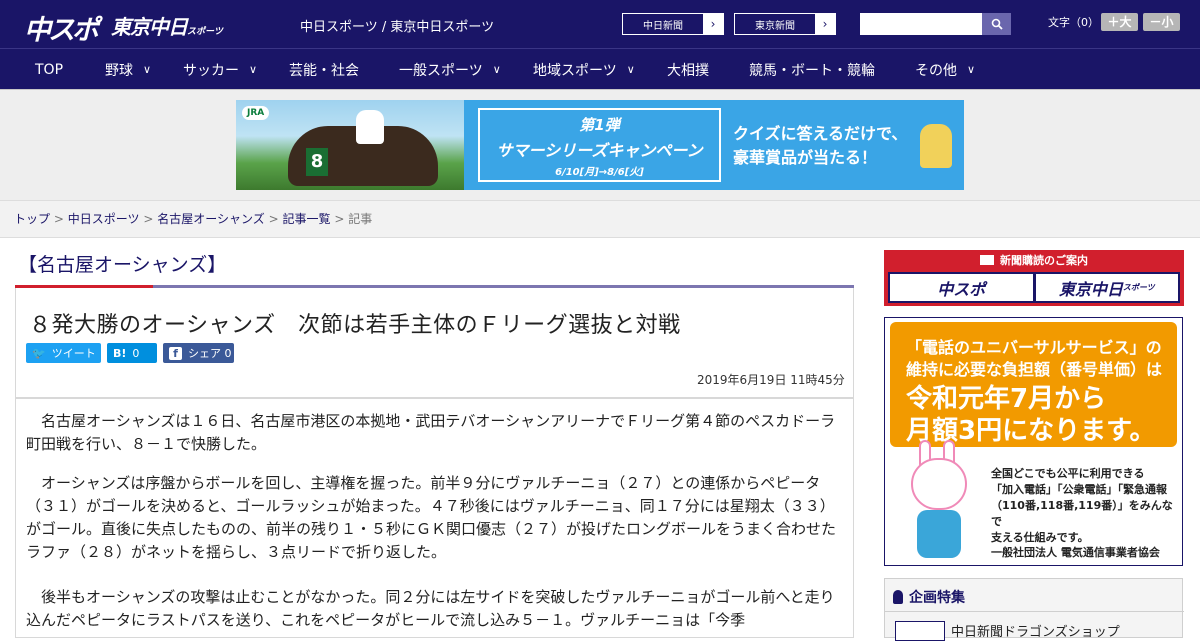 The width and height of the screenshot is (1200, 641). Describe the element at coordinates (1035, 630) in the screenshot. I see `feature-item-dragons-shop: 中日新聞ドラゴンズショップ` at that location.